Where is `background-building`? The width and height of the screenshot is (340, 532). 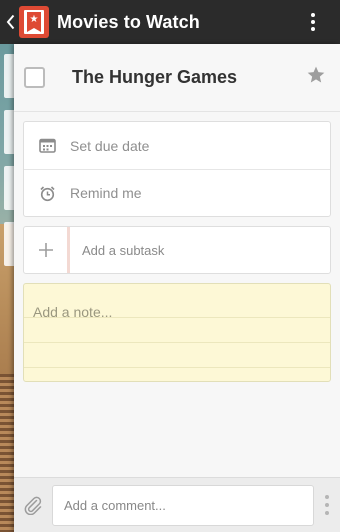 background-building is located at coordinates (7, 453).